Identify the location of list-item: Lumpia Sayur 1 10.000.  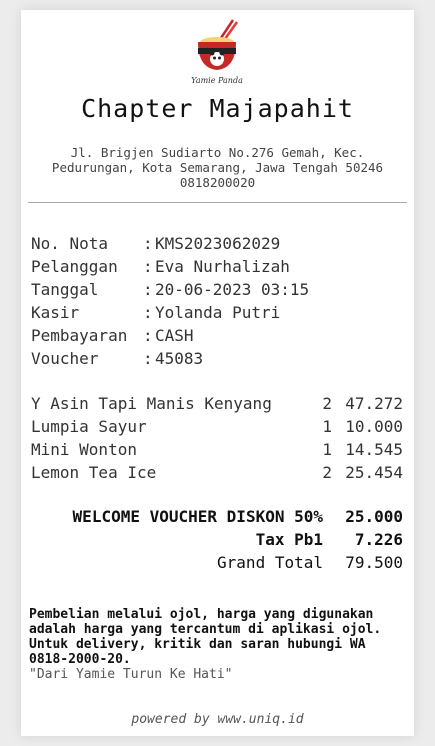
(217, 428).